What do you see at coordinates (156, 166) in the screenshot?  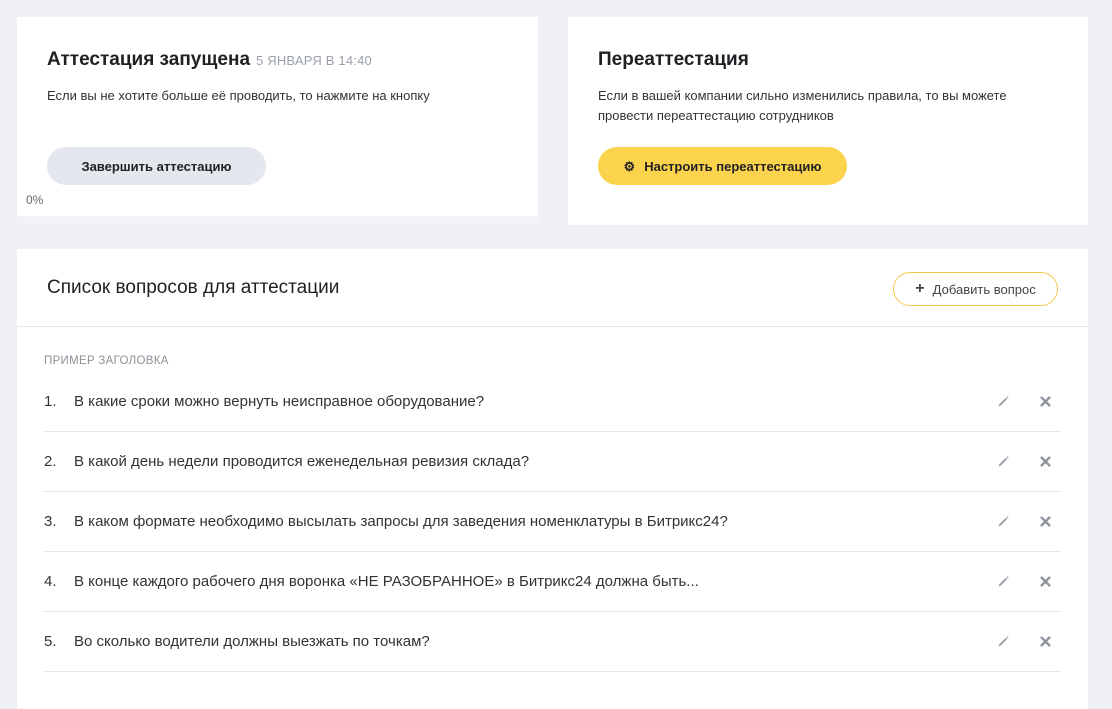 I see `finish-attestation-button: Завершить аттестацию` at bounding box center [156, 166].